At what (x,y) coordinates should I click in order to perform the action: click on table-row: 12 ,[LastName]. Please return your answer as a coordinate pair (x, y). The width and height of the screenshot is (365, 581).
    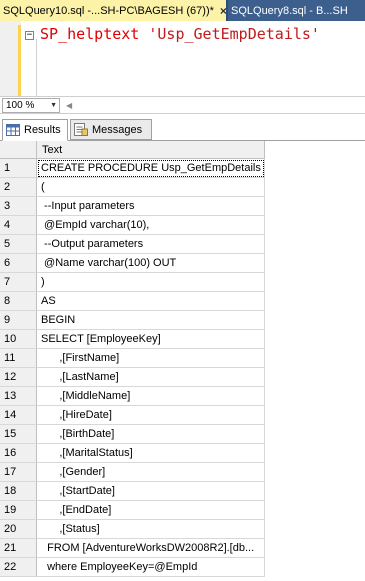
    Looking at the image, I should click on (132, 377).